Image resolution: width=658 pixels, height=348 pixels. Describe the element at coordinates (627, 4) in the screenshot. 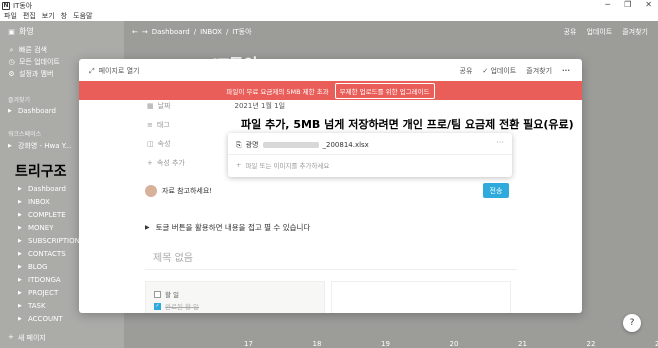

I see `maximize-icon: ❐` at that location.